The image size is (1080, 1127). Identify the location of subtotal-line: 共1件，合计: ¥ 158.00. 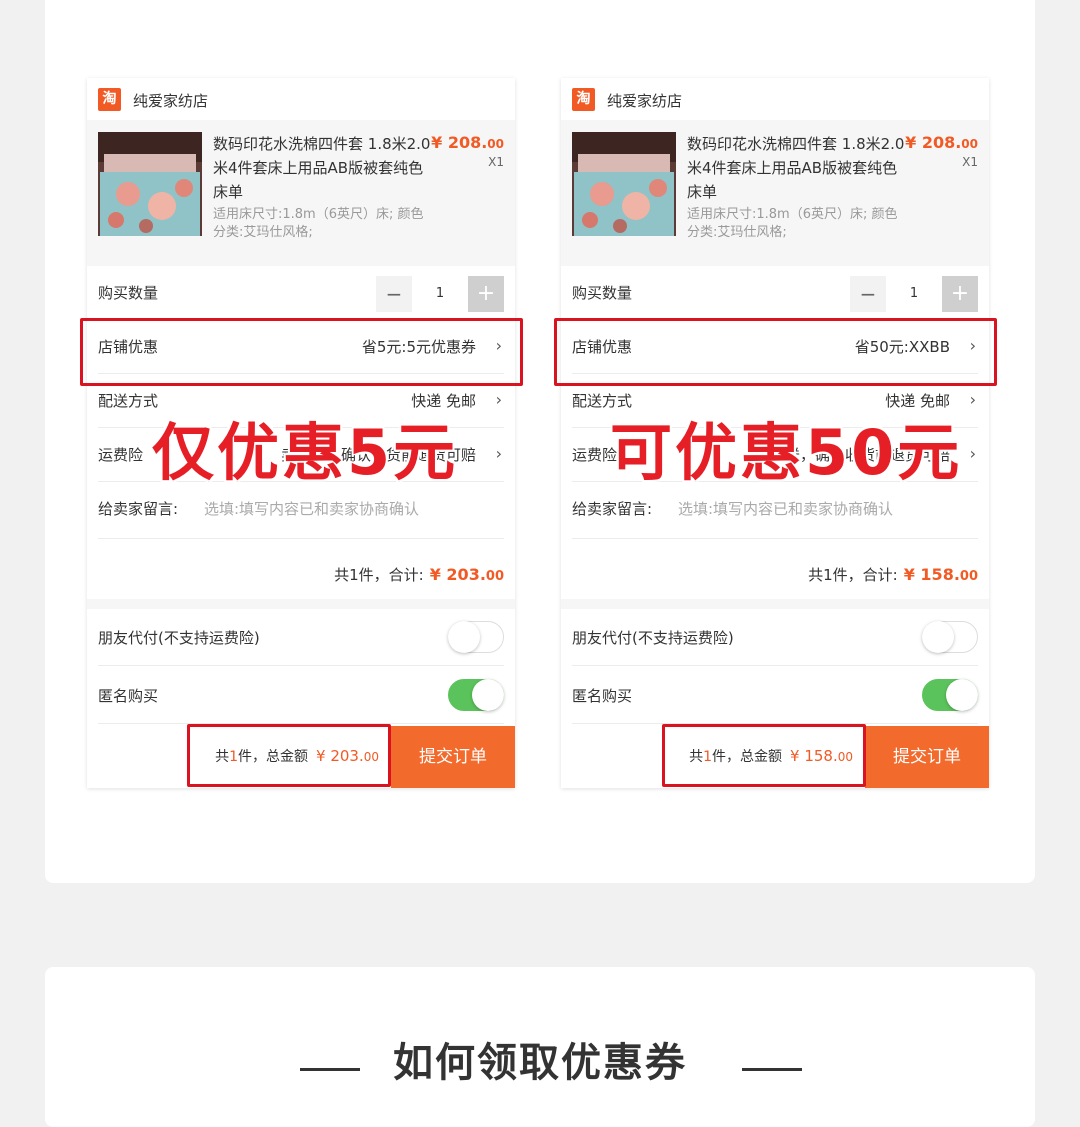
(893, 574).